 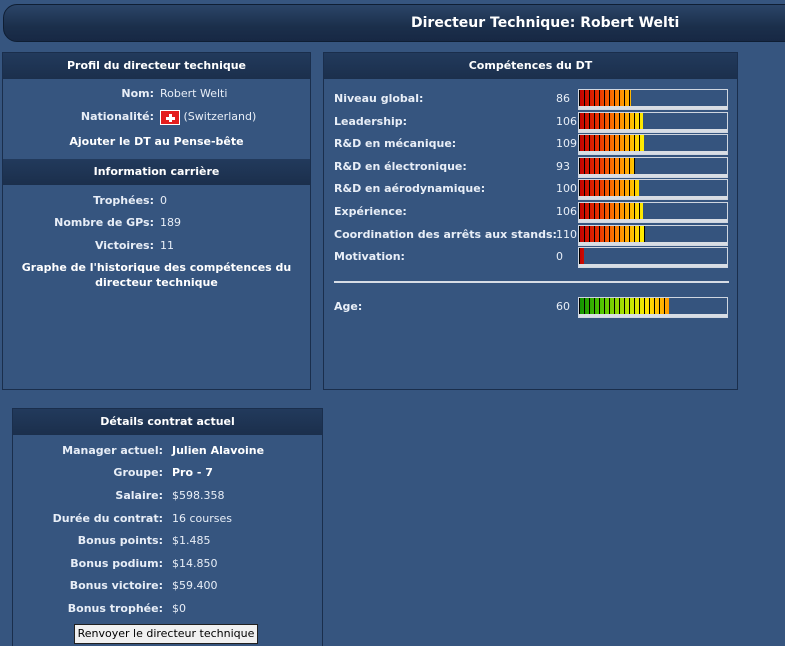 What do you see at coordinates (163, 200) in the screenshot?
I see `trophies-value: 0` at bounding box center [163, 200].